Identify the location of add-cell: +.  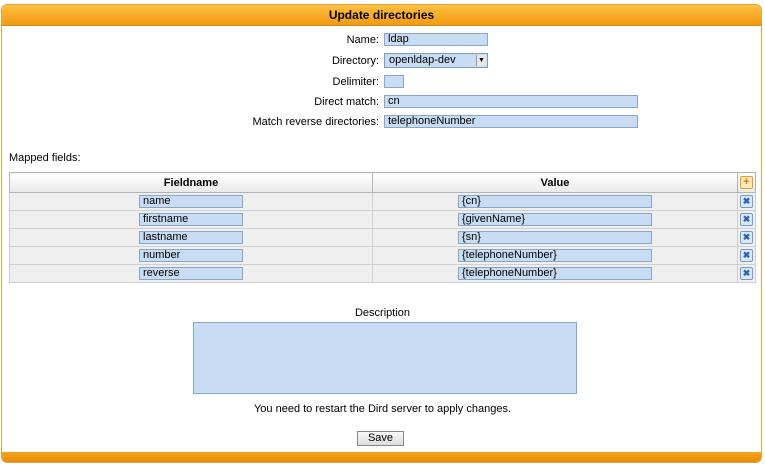
(746, 182).